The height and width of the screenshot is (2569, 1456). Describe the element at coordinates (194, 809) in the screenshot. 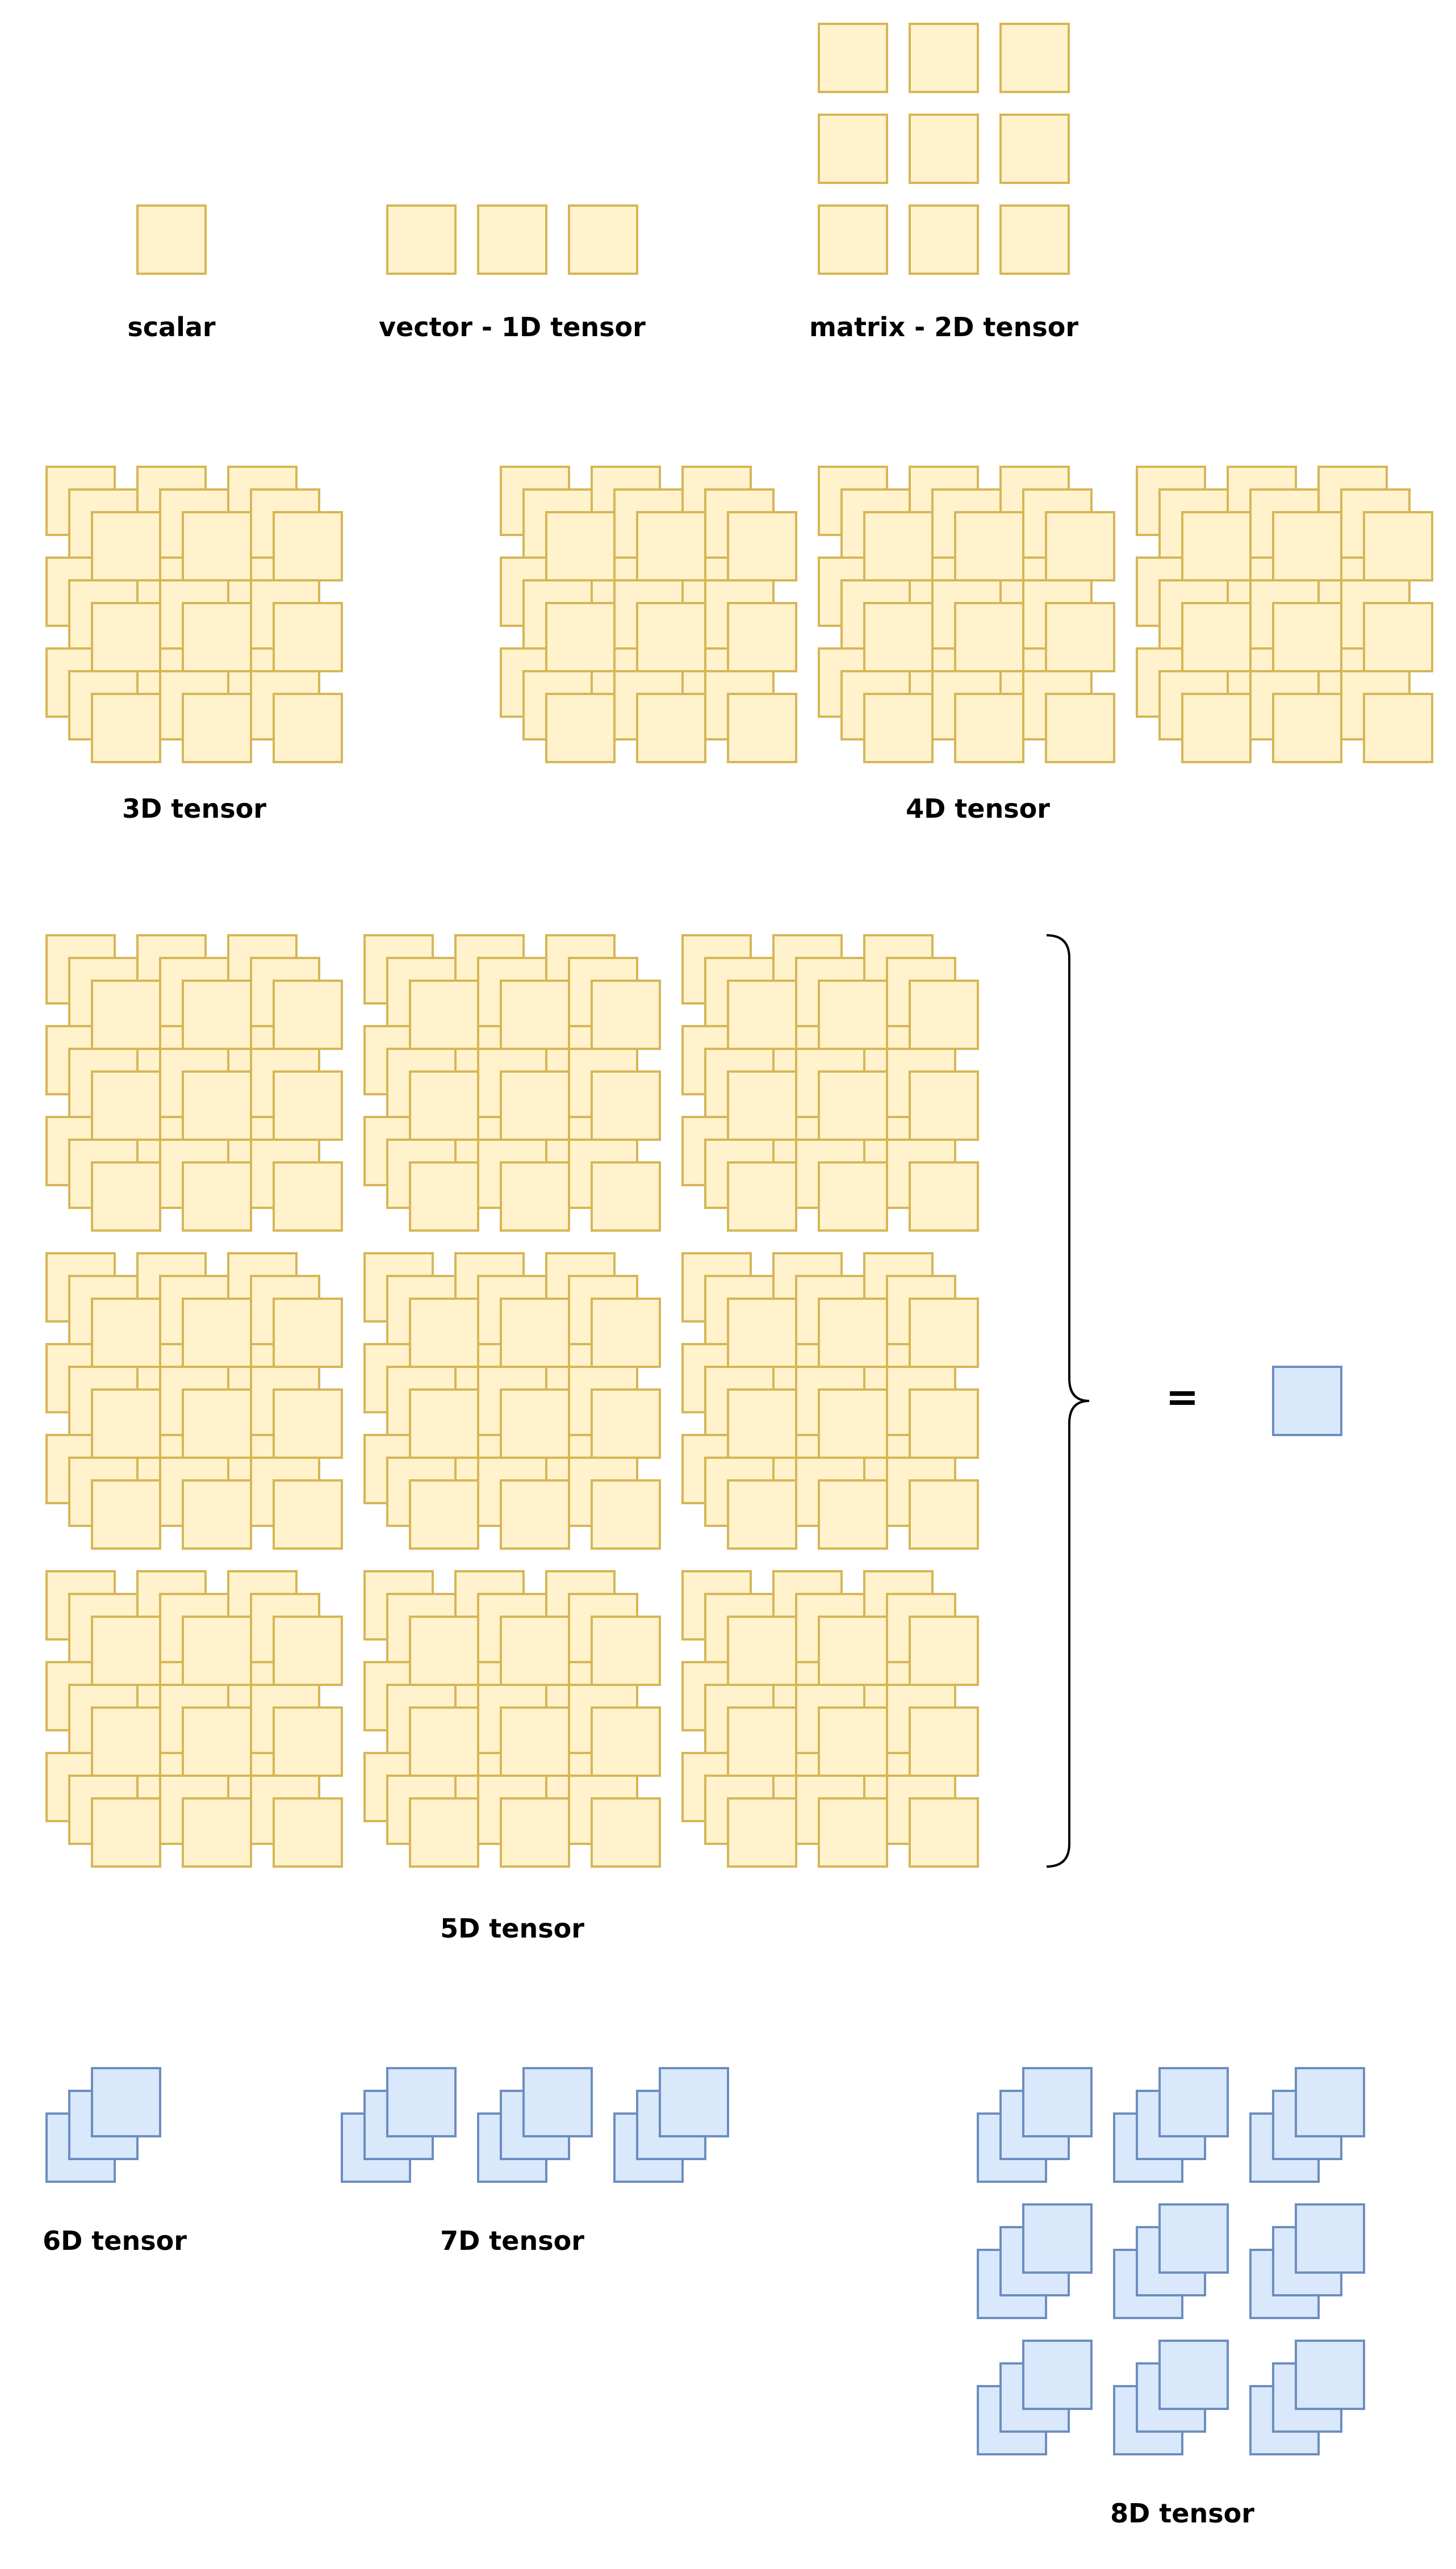

I see `label-3d-tensor: 3D tensor` at that location.